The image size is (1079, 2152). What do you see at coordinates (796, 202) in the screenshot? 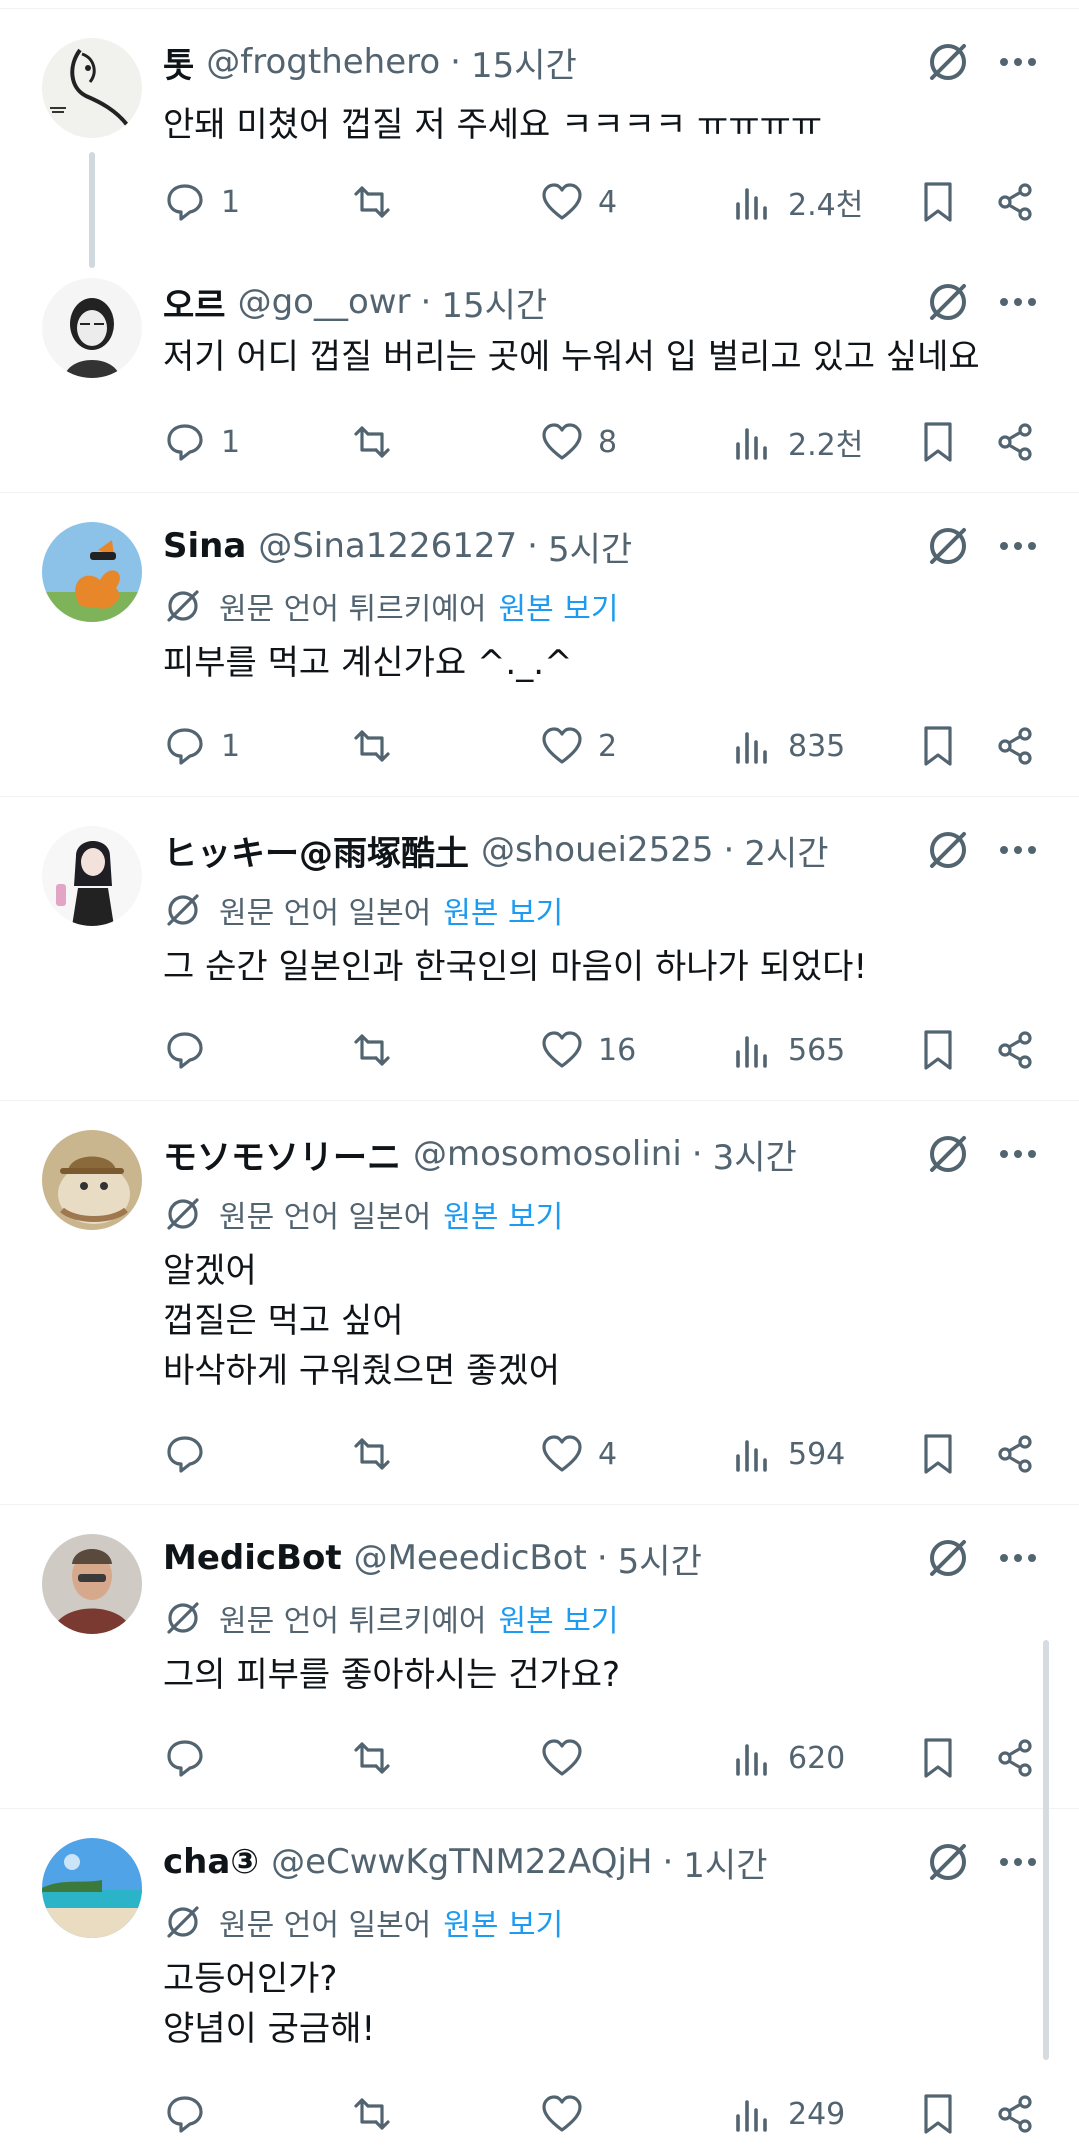
I see `views-button: 2.4천` at bounding box center [796, 202].